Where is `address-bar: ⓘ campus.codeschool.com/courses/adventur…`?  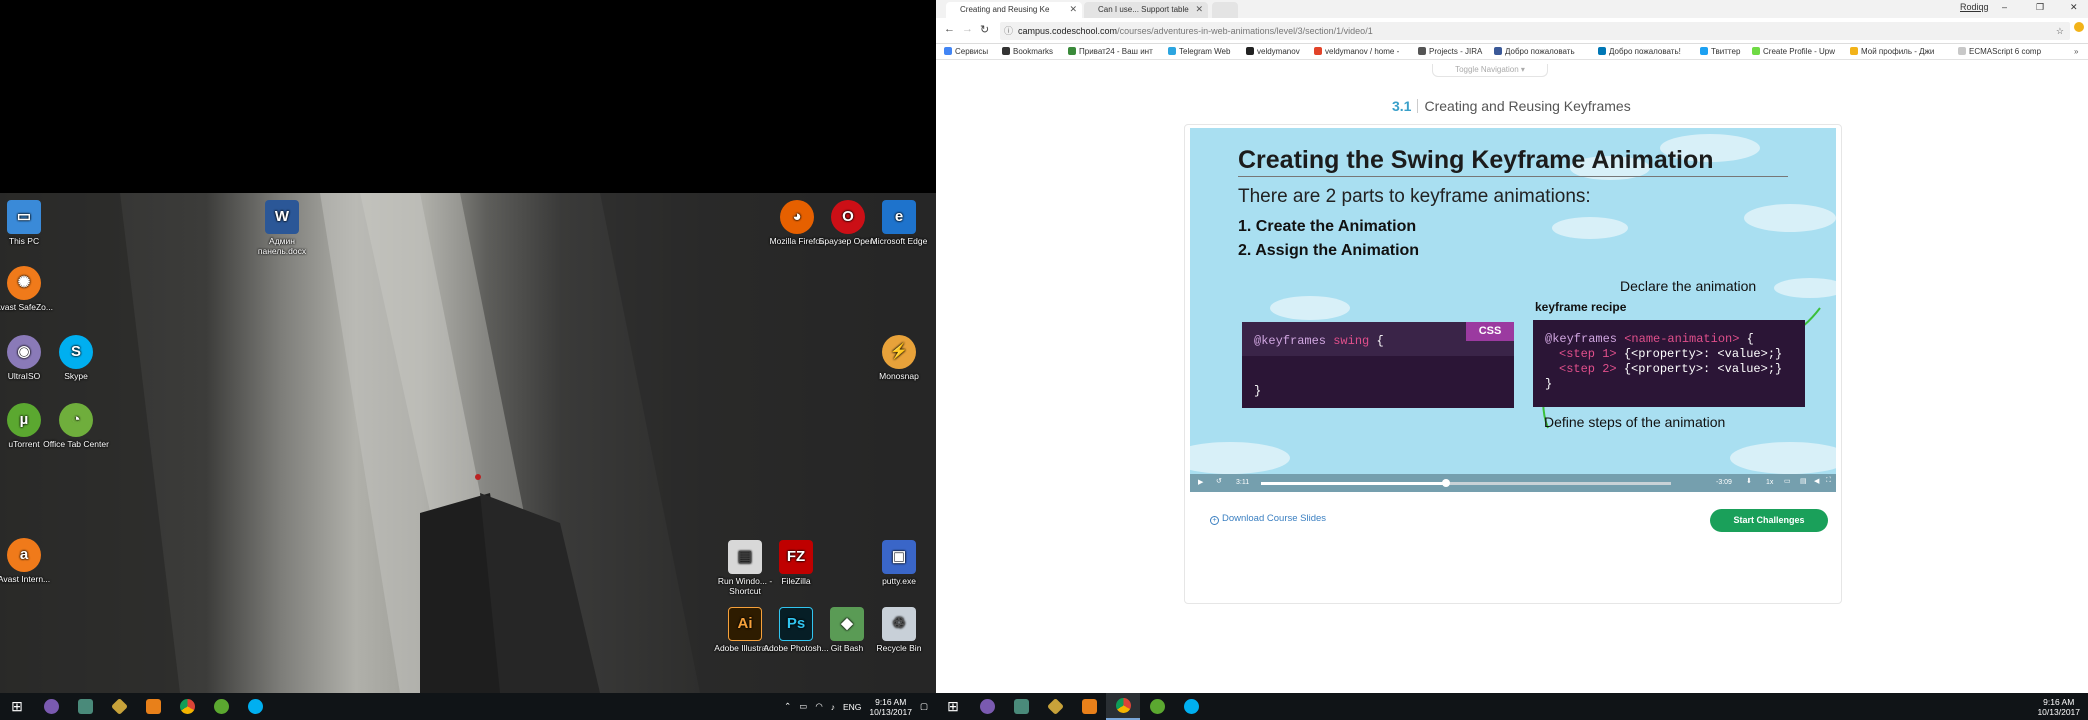
address-bar: ⓘ campus.codeschool.com/courses/adventur… is located at coordinates (1535, 31).